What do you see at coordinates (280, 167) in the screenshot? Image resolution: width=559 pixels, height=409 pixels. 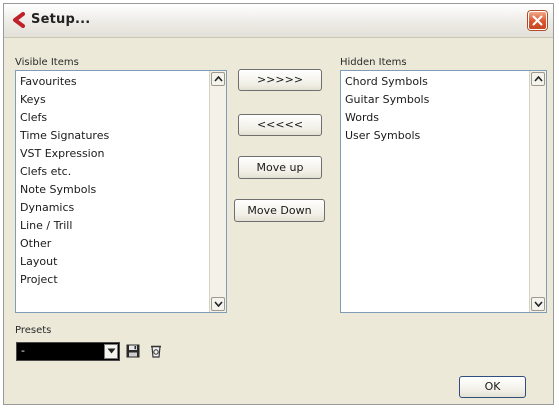 I see `move-up-button: Move up` at bounding box center [280, 167].